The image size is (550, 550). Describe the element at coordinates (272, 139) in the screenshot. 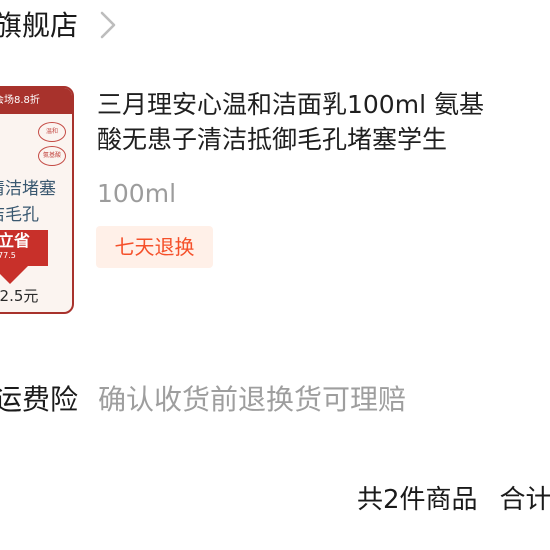

I see `product-title-line: 酸无患子清洁抵御毛孔堵塞学生` at that location.